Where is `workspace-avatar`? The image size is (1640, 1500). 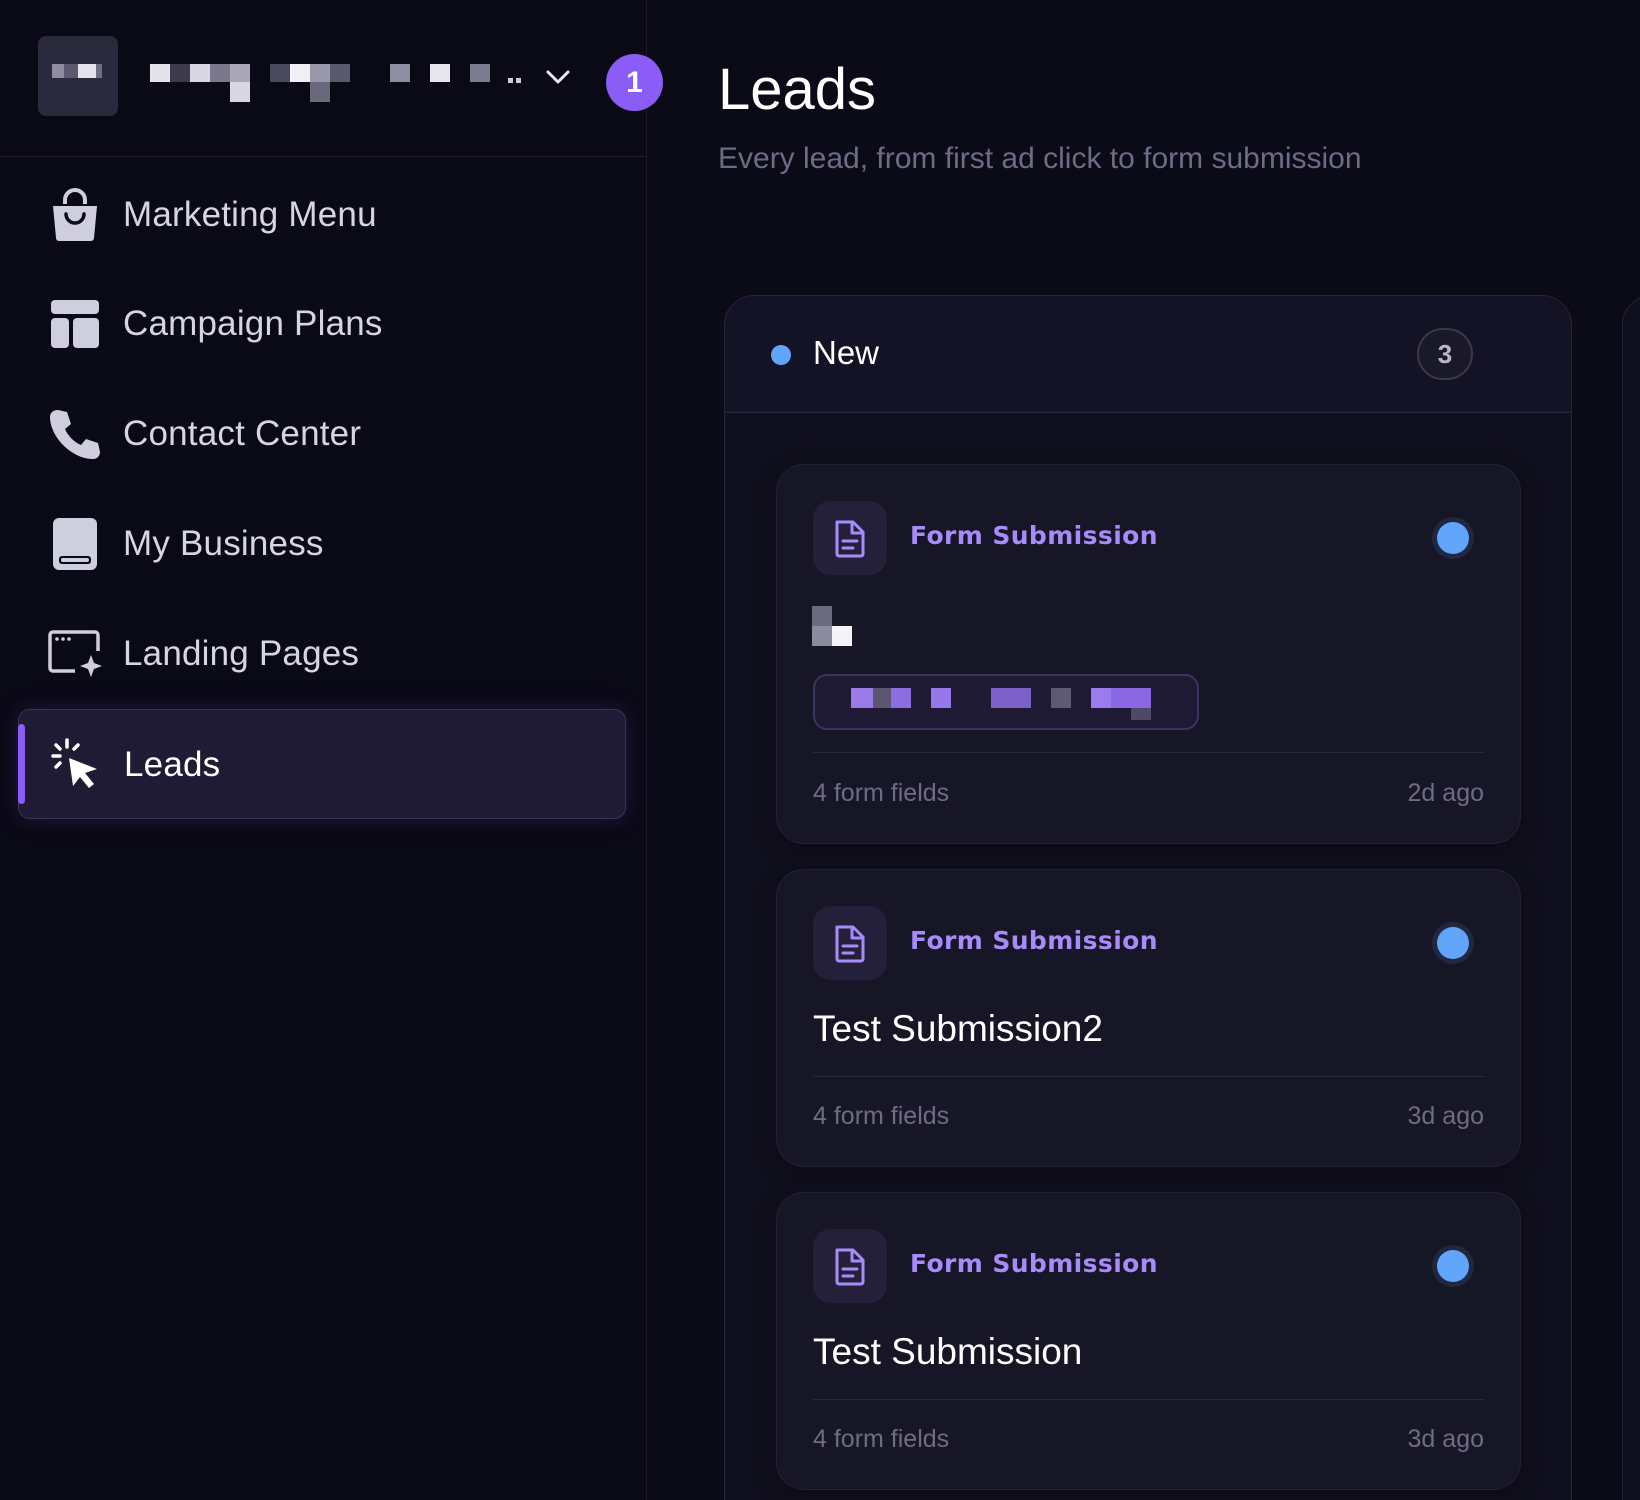 workspace-avatar is located at coordinates (78, 76).